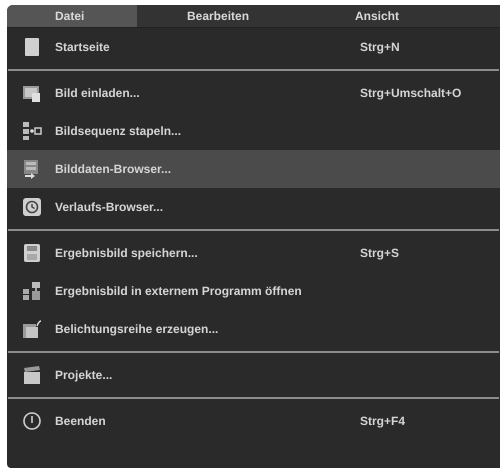 The height and width of the screenshot is (471, 500). Describe the element at coordinates (32, 93) in the screenshot. I see `folder-icon` at that location.